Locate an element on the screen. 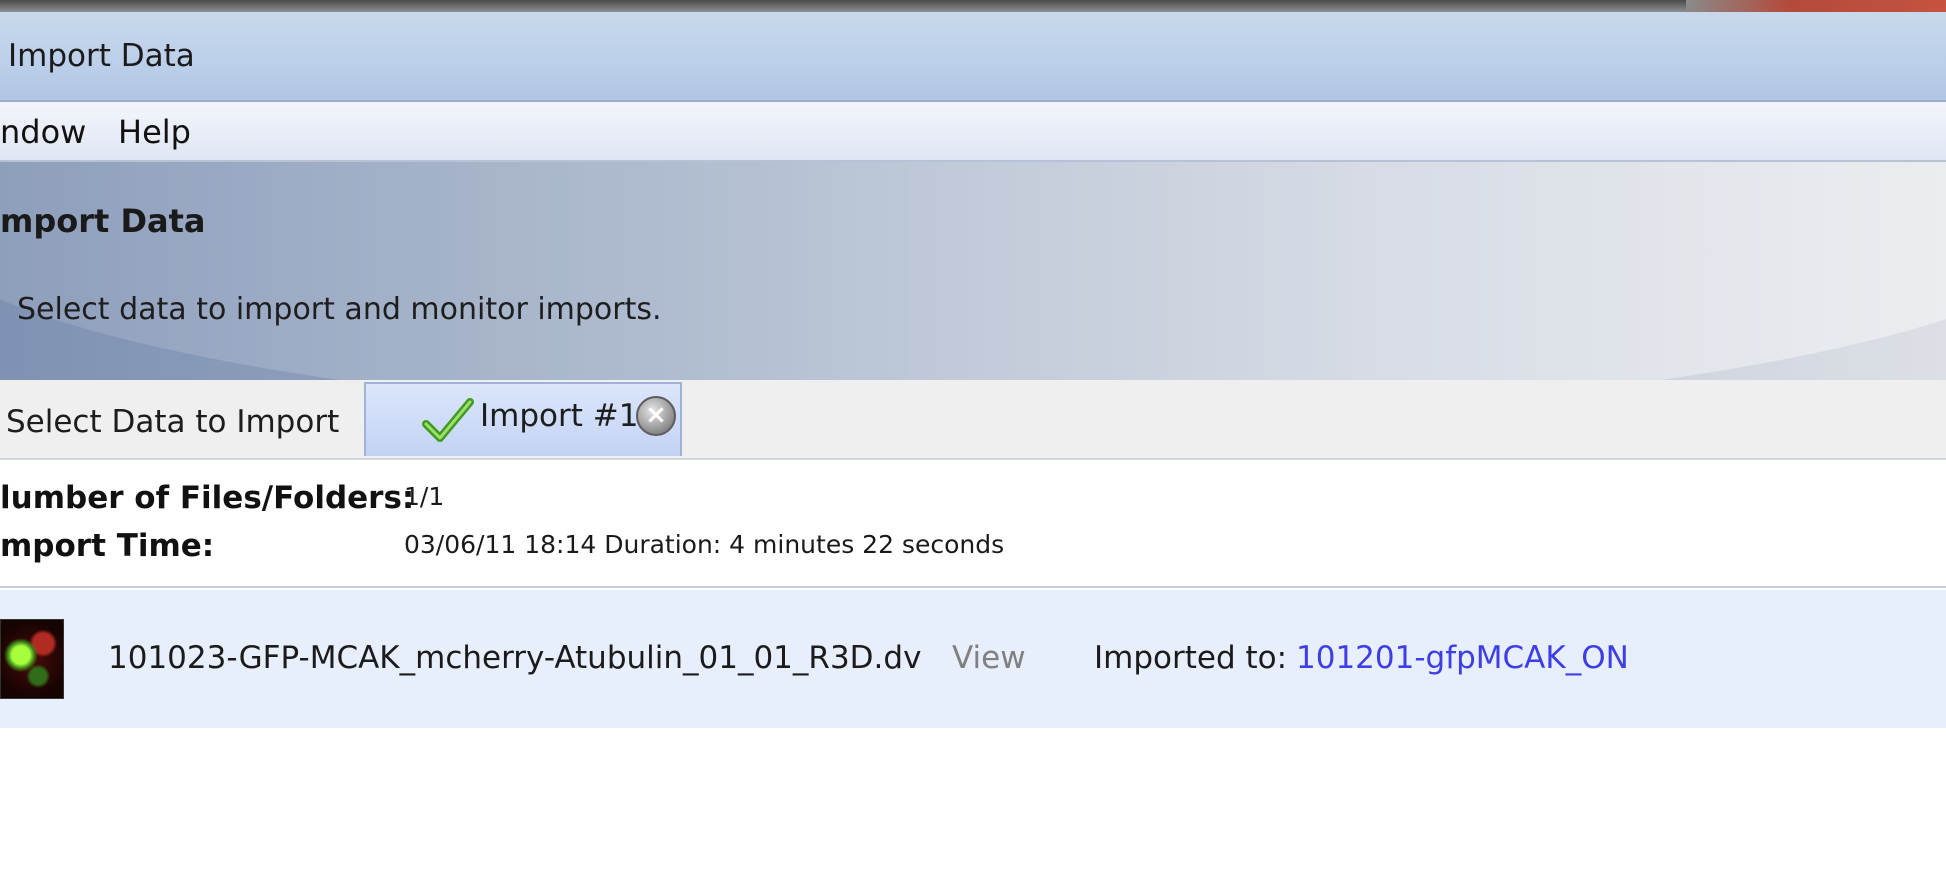 The width and height of the screenshot is (1946, 884). view-link: View is located at coordinates (989, 658).